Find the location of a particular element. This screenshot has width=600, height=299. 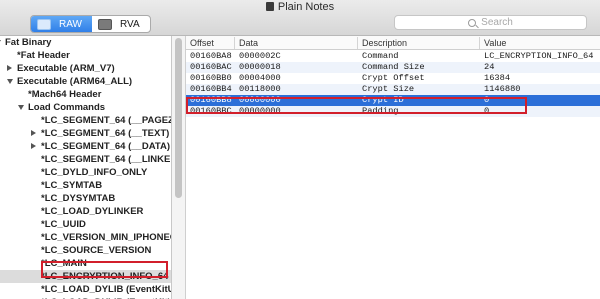

cell-value: LC_ENCRYPTION_INFO_64 is located at coordinates (539, 56).